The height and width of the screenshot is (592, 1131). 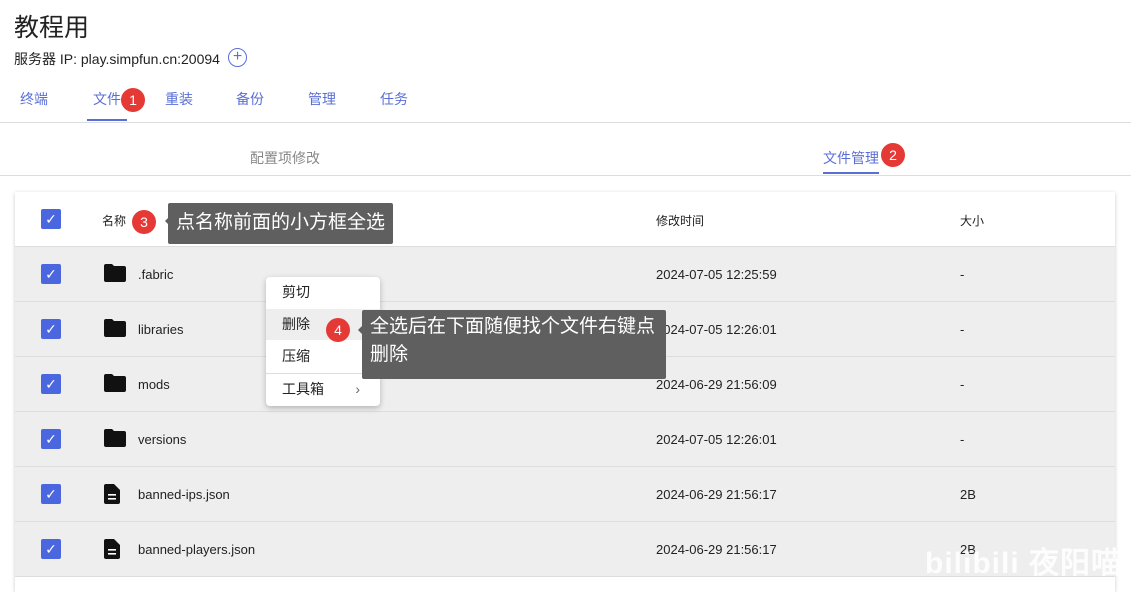 What do you see at coordinates (303, 389) in the screenshot?
I see `menu-item-label: 工具箱` at bounding box center [303, 389].